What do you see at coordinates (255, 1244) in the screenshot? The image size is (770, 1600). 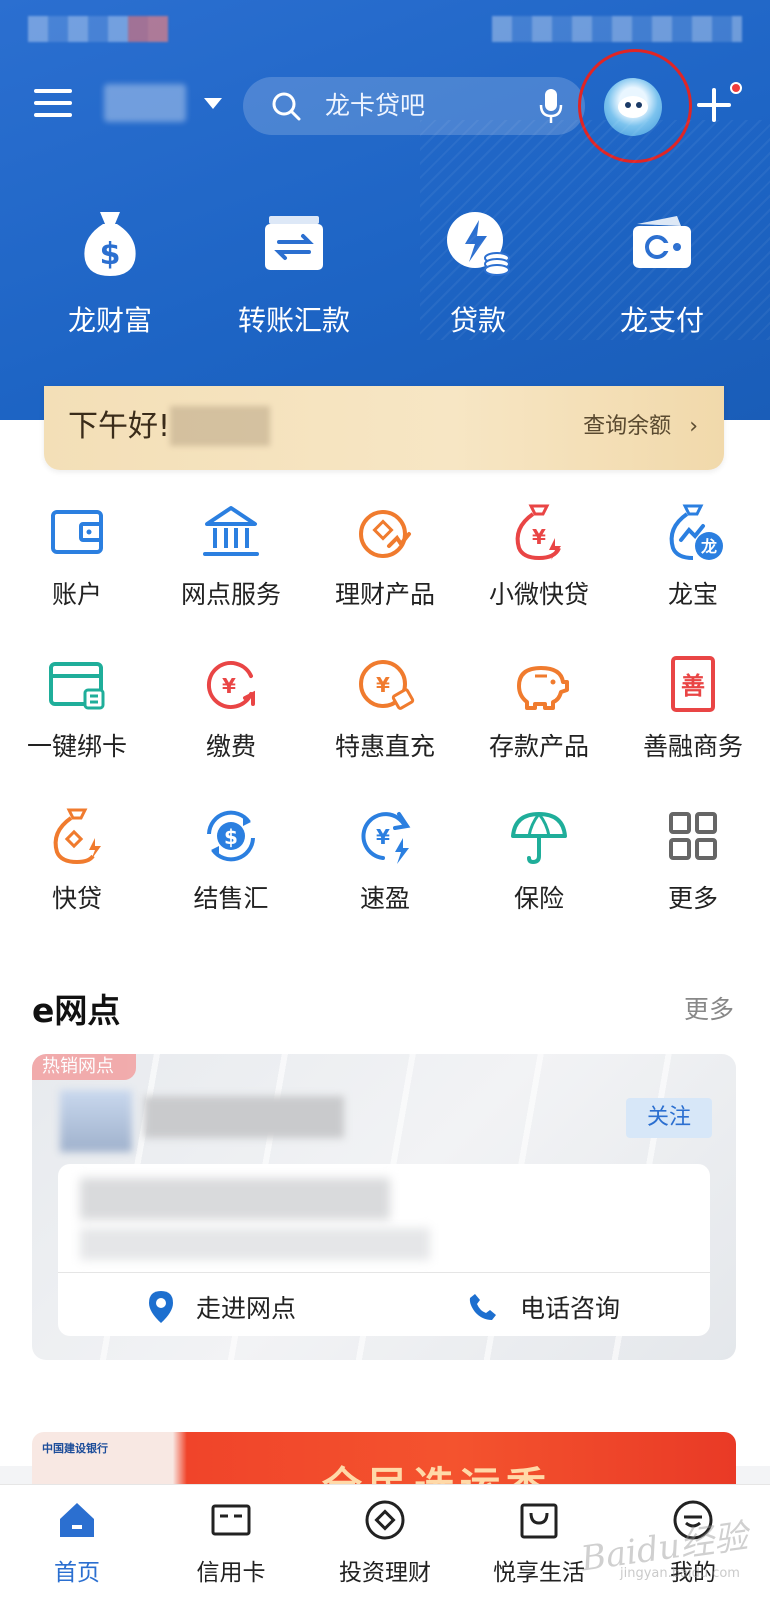 I see `branch-detail-blurred` at bounding box center [255, 1244].